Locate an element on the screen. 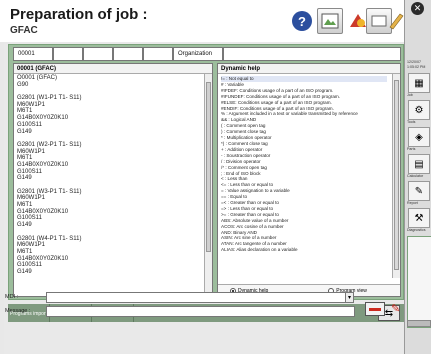 This screenshot has width=431, height=354. flag-icon is located at coordinates (375, 309).